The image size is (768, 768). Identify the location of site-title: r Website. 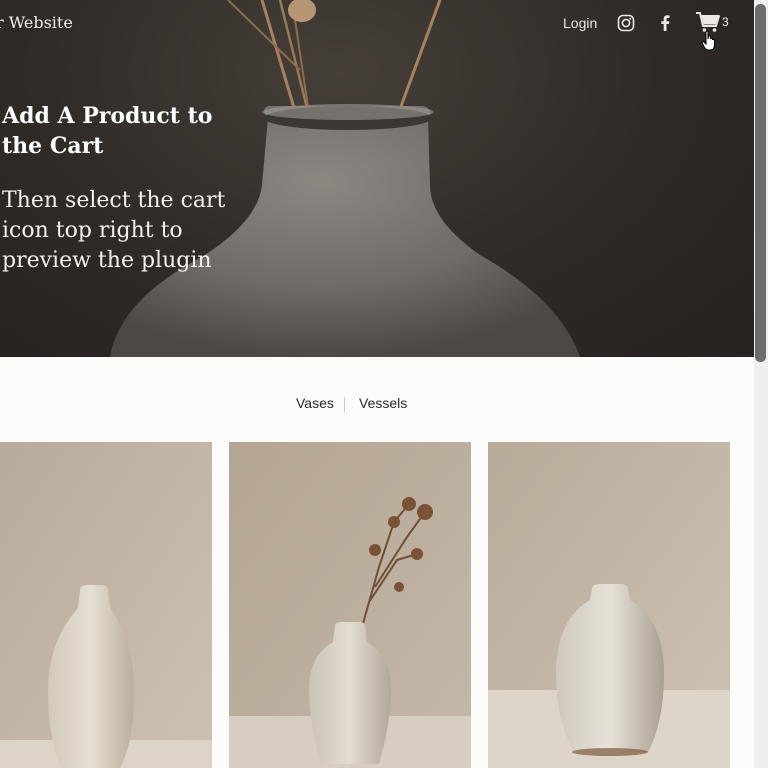
(36, 22).